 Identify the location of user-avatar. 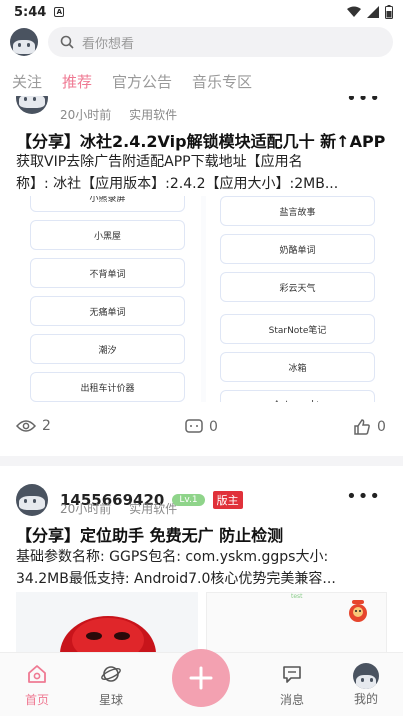
(24, 42).